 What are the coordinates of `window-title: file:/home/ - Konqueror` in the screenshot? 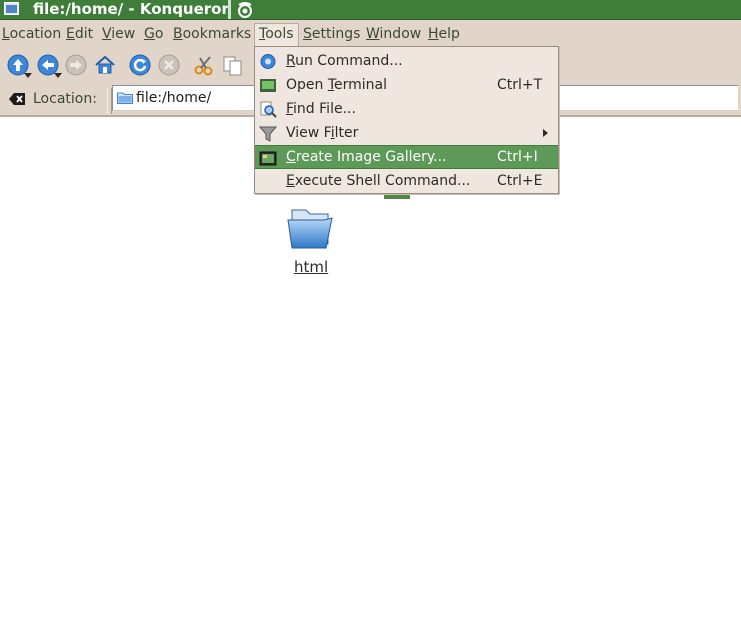 It's located at (131, 9).